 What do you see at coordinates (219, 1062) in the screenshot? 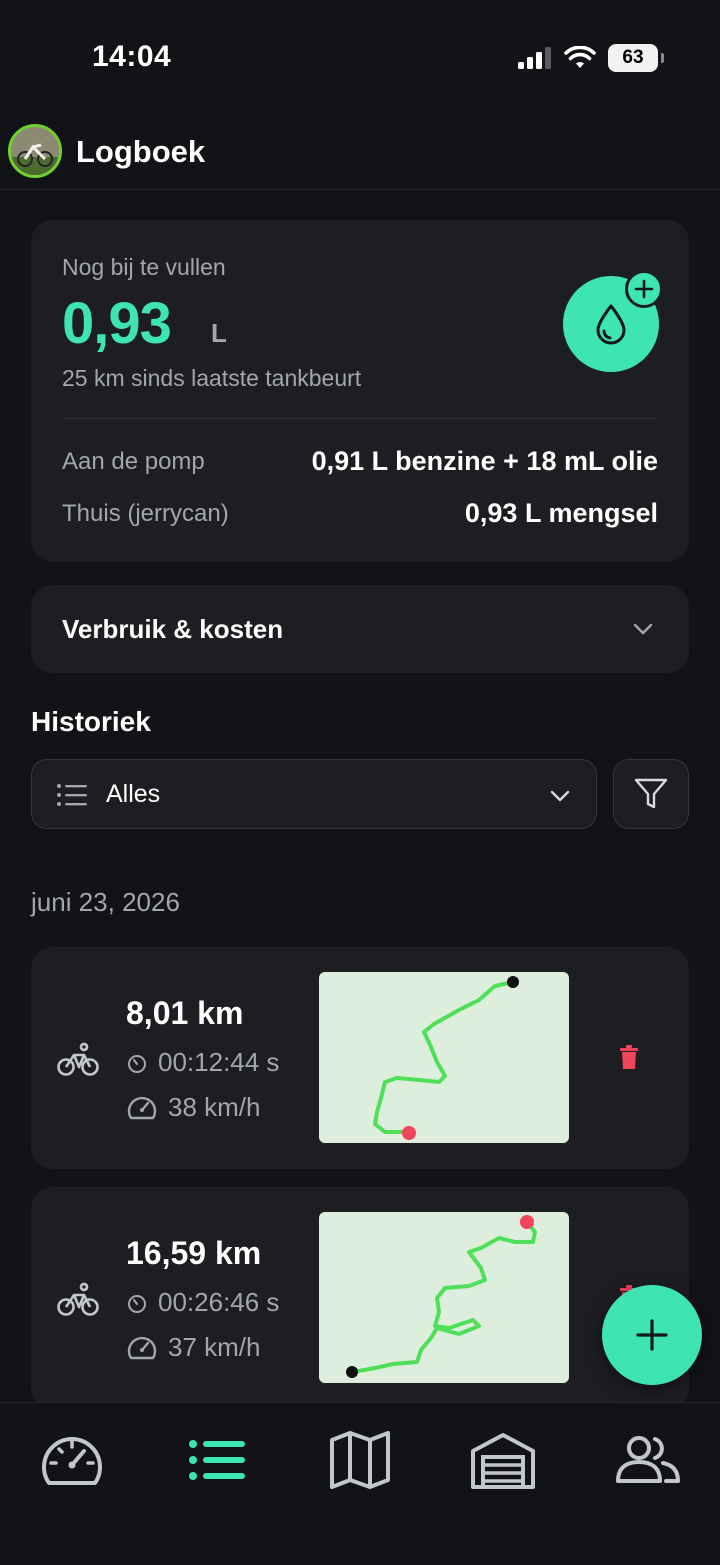
I see `trip-duration: 00:12:44 s` at bounding box center [219, 1062].